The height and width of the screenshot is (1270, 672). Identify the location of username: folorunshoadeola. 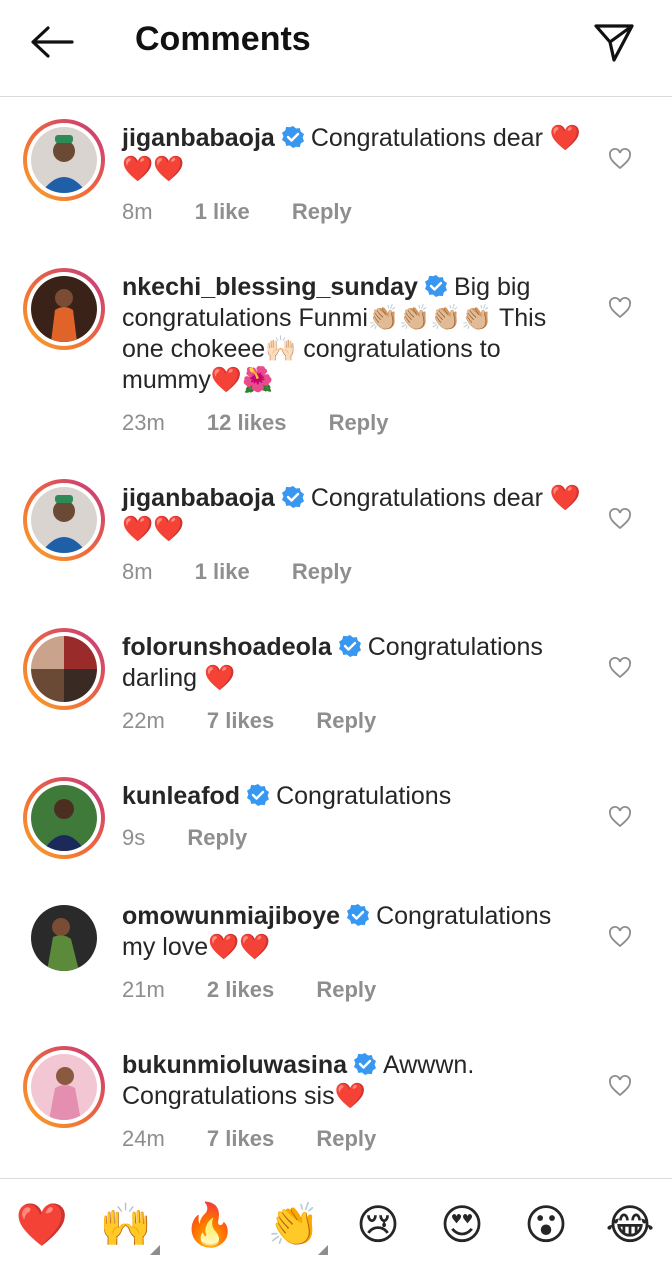
(227, 647).